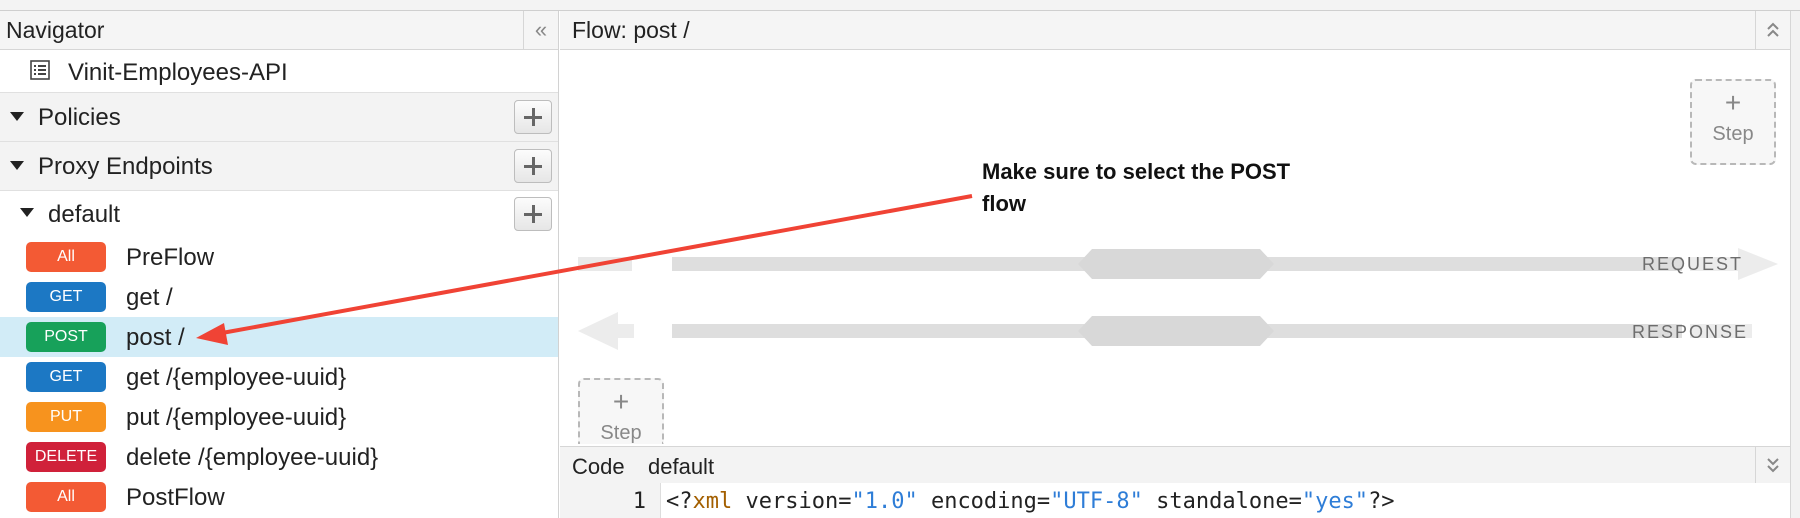 This screenshot has width=1800, height=518. Describe the element at coordinates (279, 213) in the screenshot. I see `endpoint-default: default` at that location.